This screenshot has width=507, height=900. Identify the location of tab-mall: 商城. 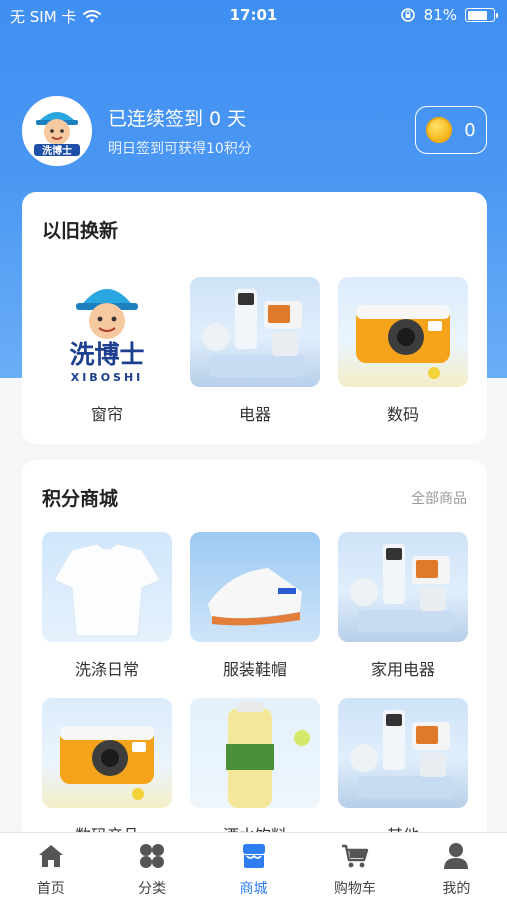
(253, 866).